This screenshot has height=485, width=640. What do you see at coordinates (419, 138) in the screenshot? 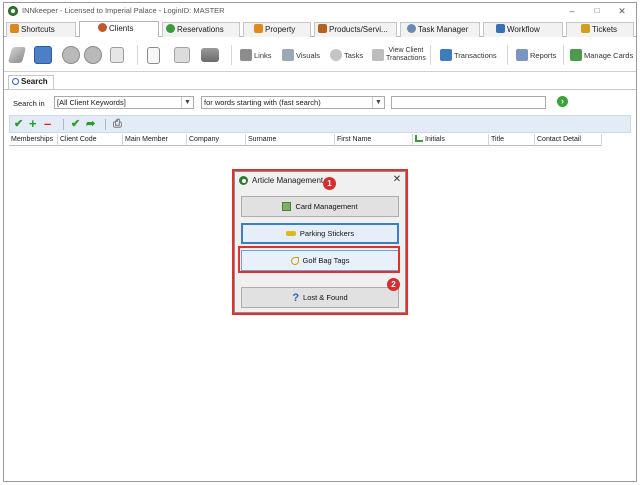
I see `sort-icon` at bounding box center [419, 138].